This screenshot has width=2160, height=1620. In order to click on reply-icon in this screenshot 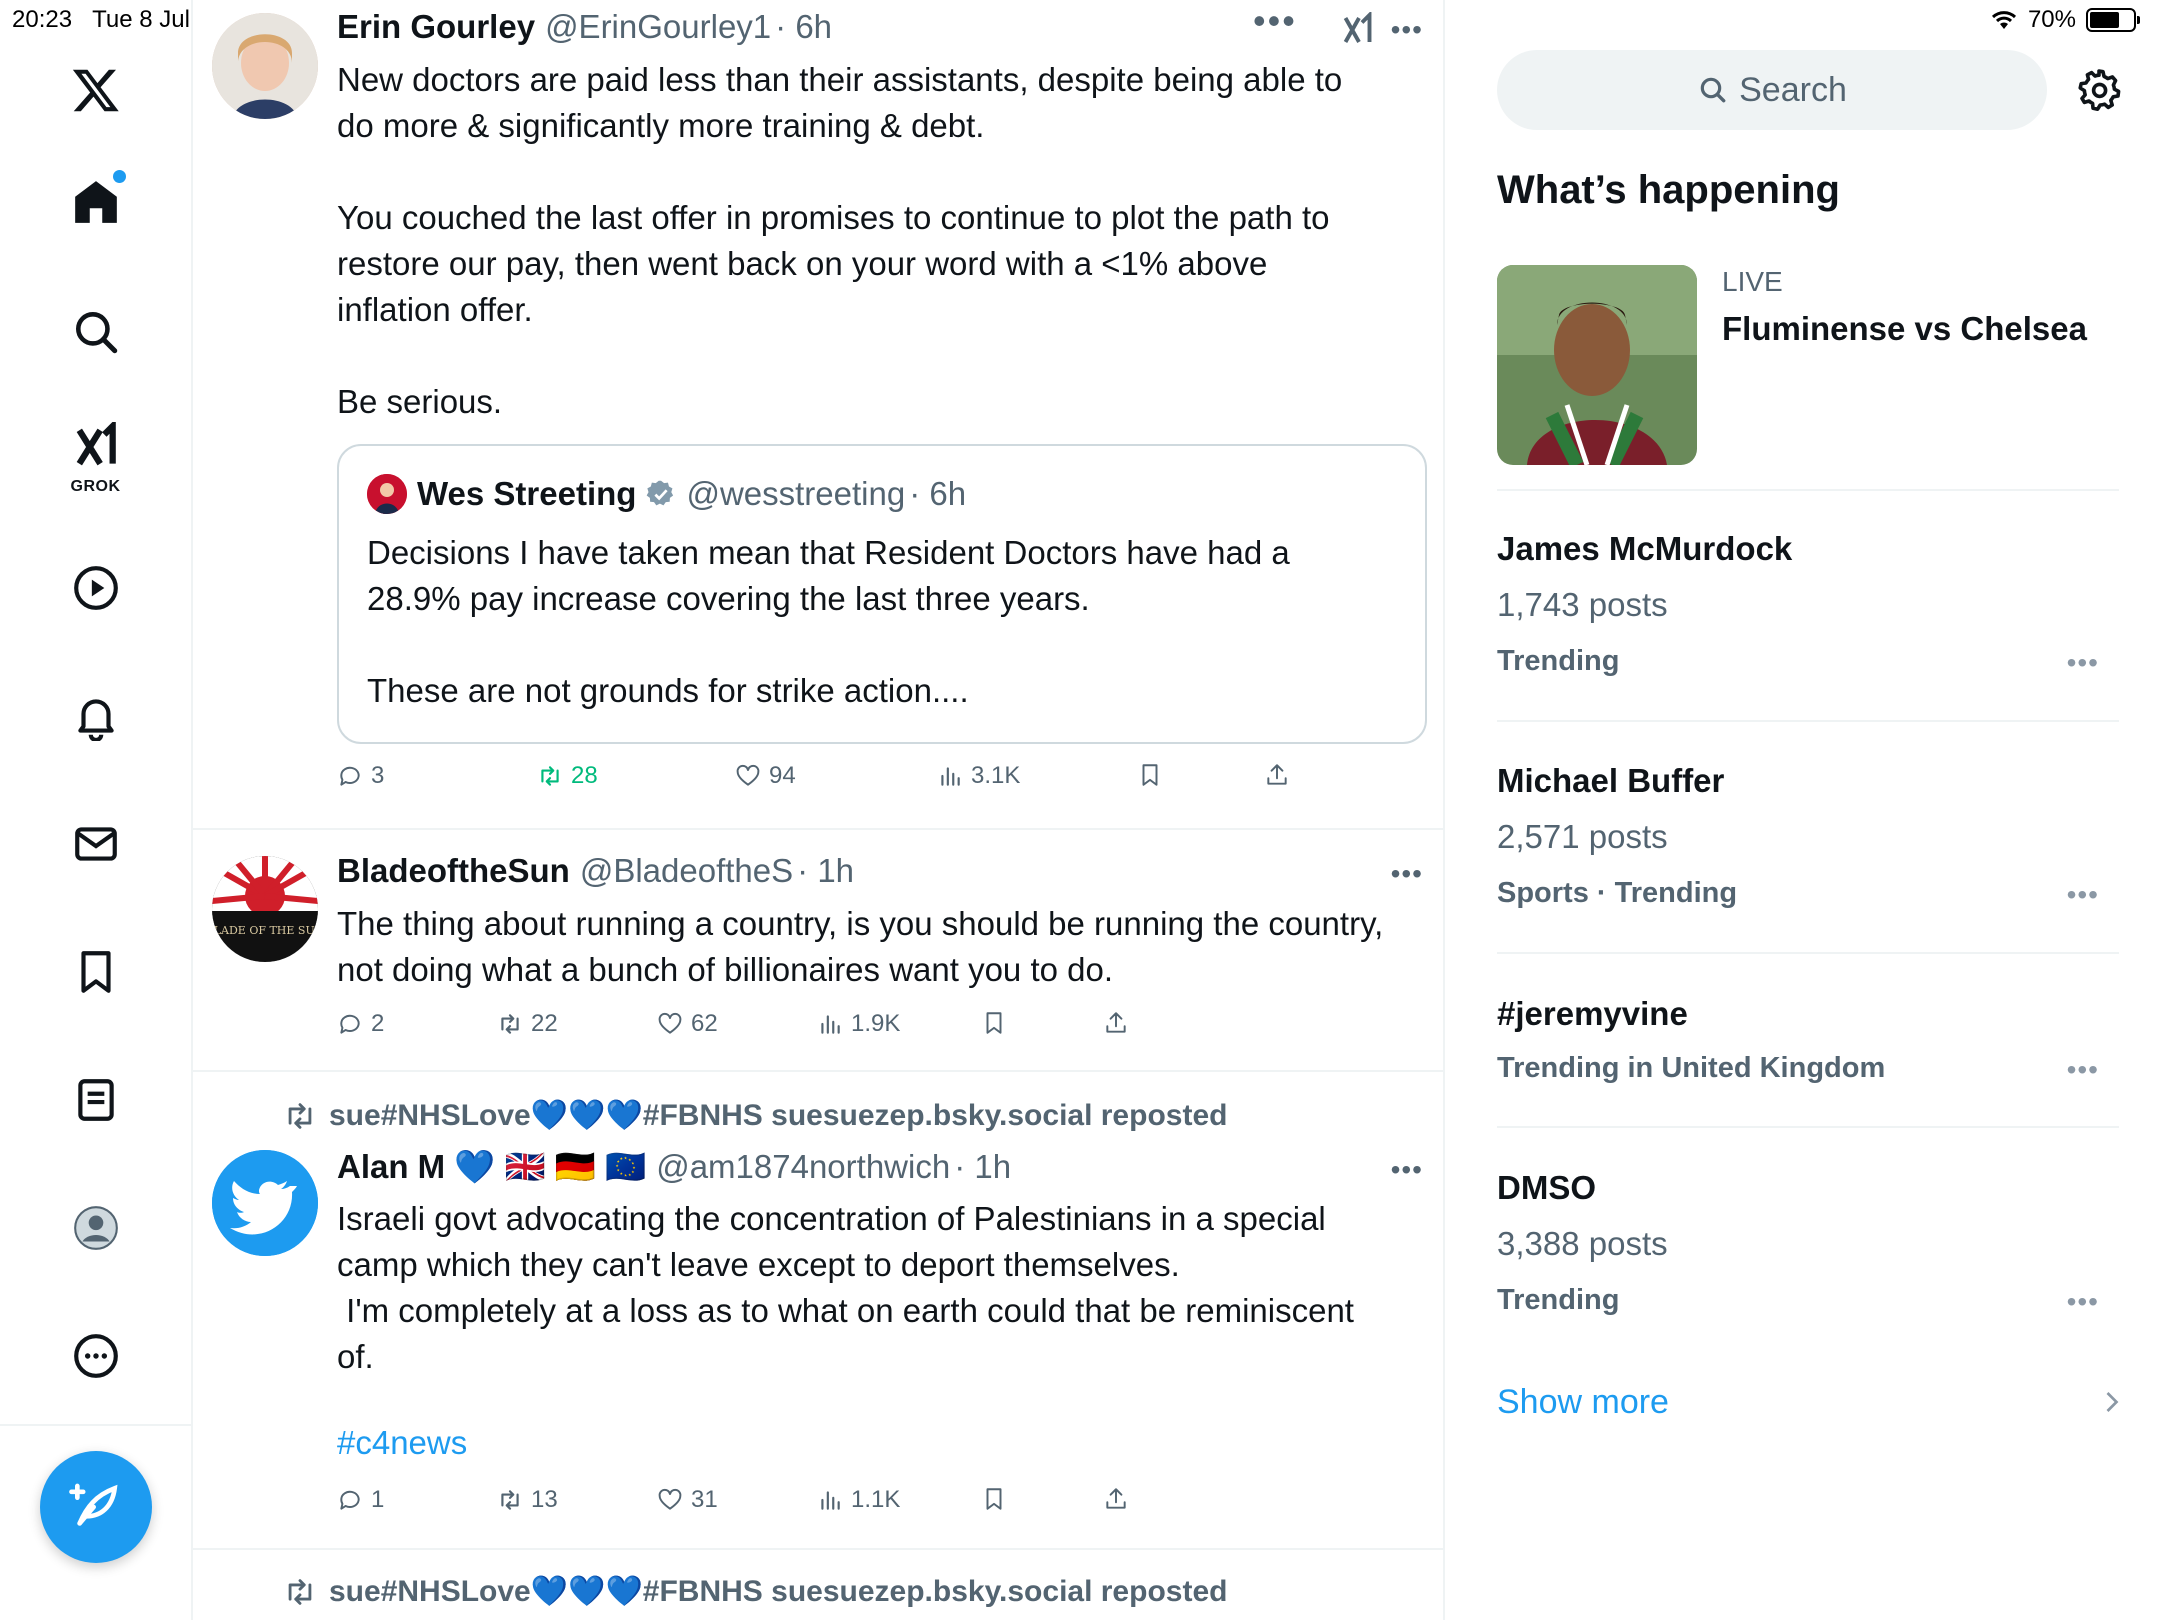, I will do `click(350, 1024)`.